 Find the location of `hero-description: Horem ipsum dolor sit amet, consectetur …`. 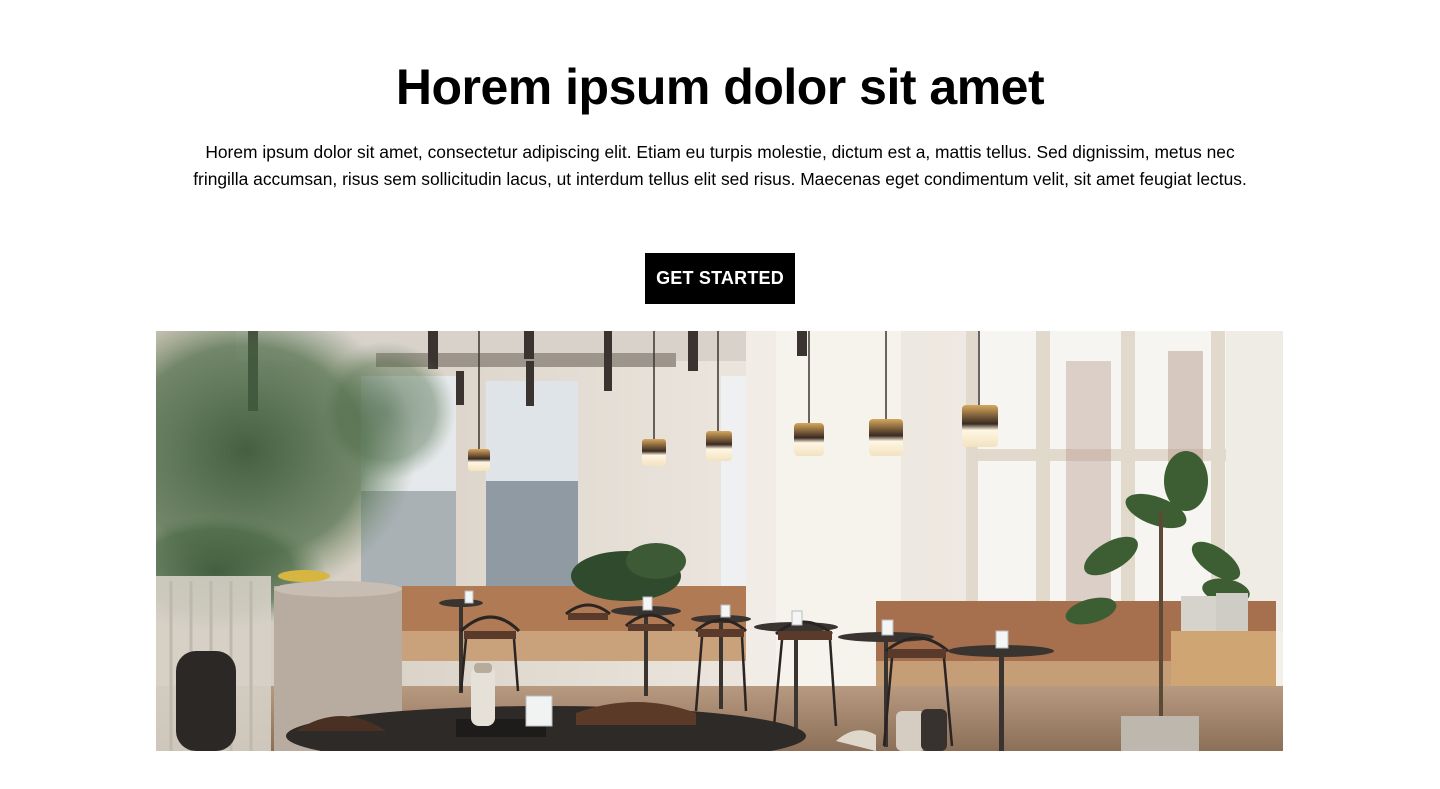

hero-description: Horem ipsum dolor sit amet, consectetur … is located at coordinates (720, 165).